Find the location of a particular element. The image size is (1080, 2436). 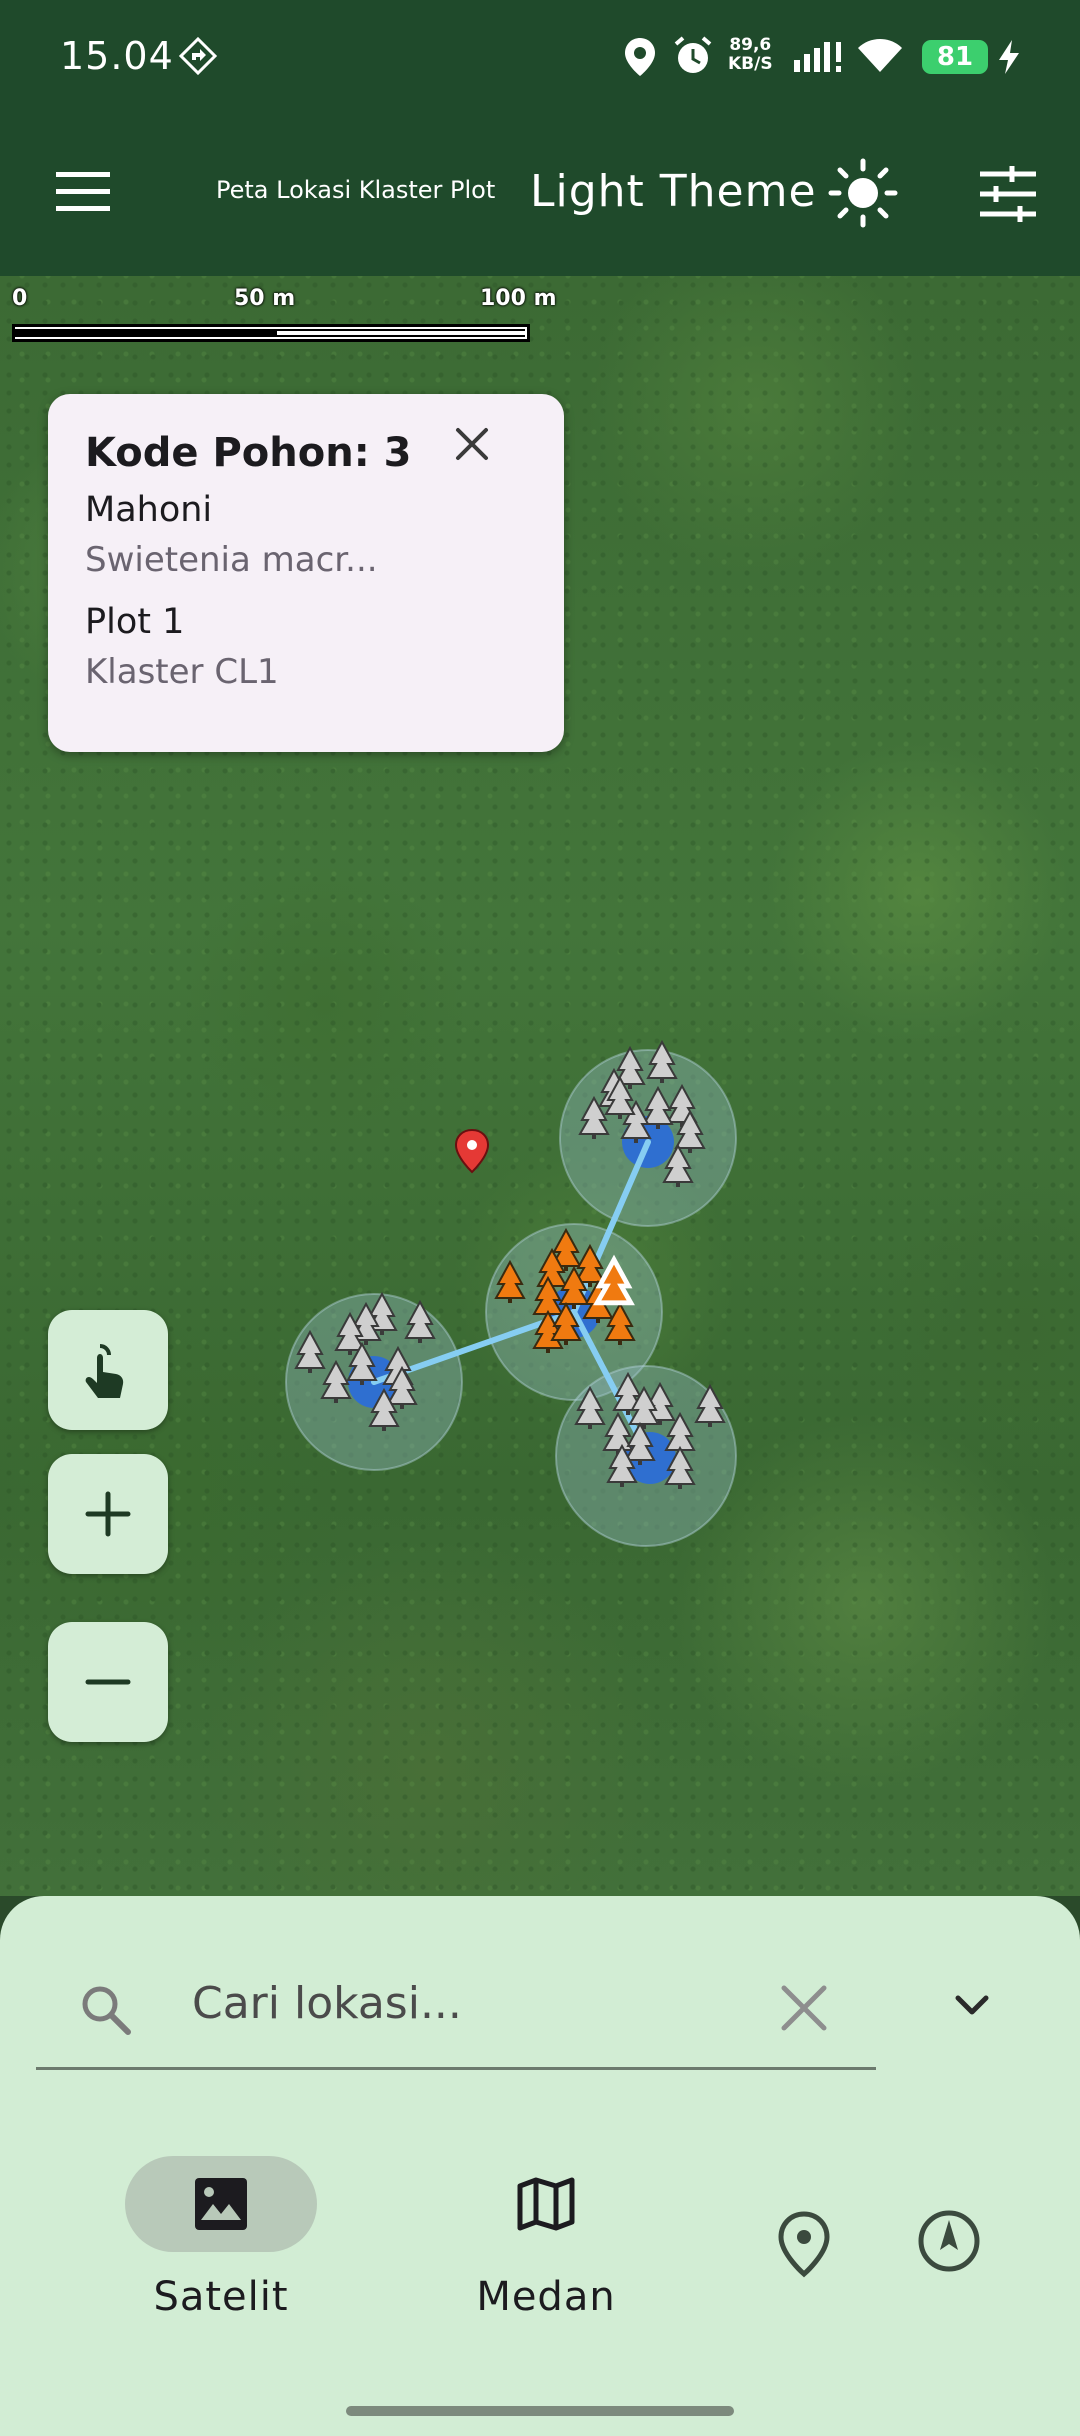

image-icon is located at coordinates (221, 2204).